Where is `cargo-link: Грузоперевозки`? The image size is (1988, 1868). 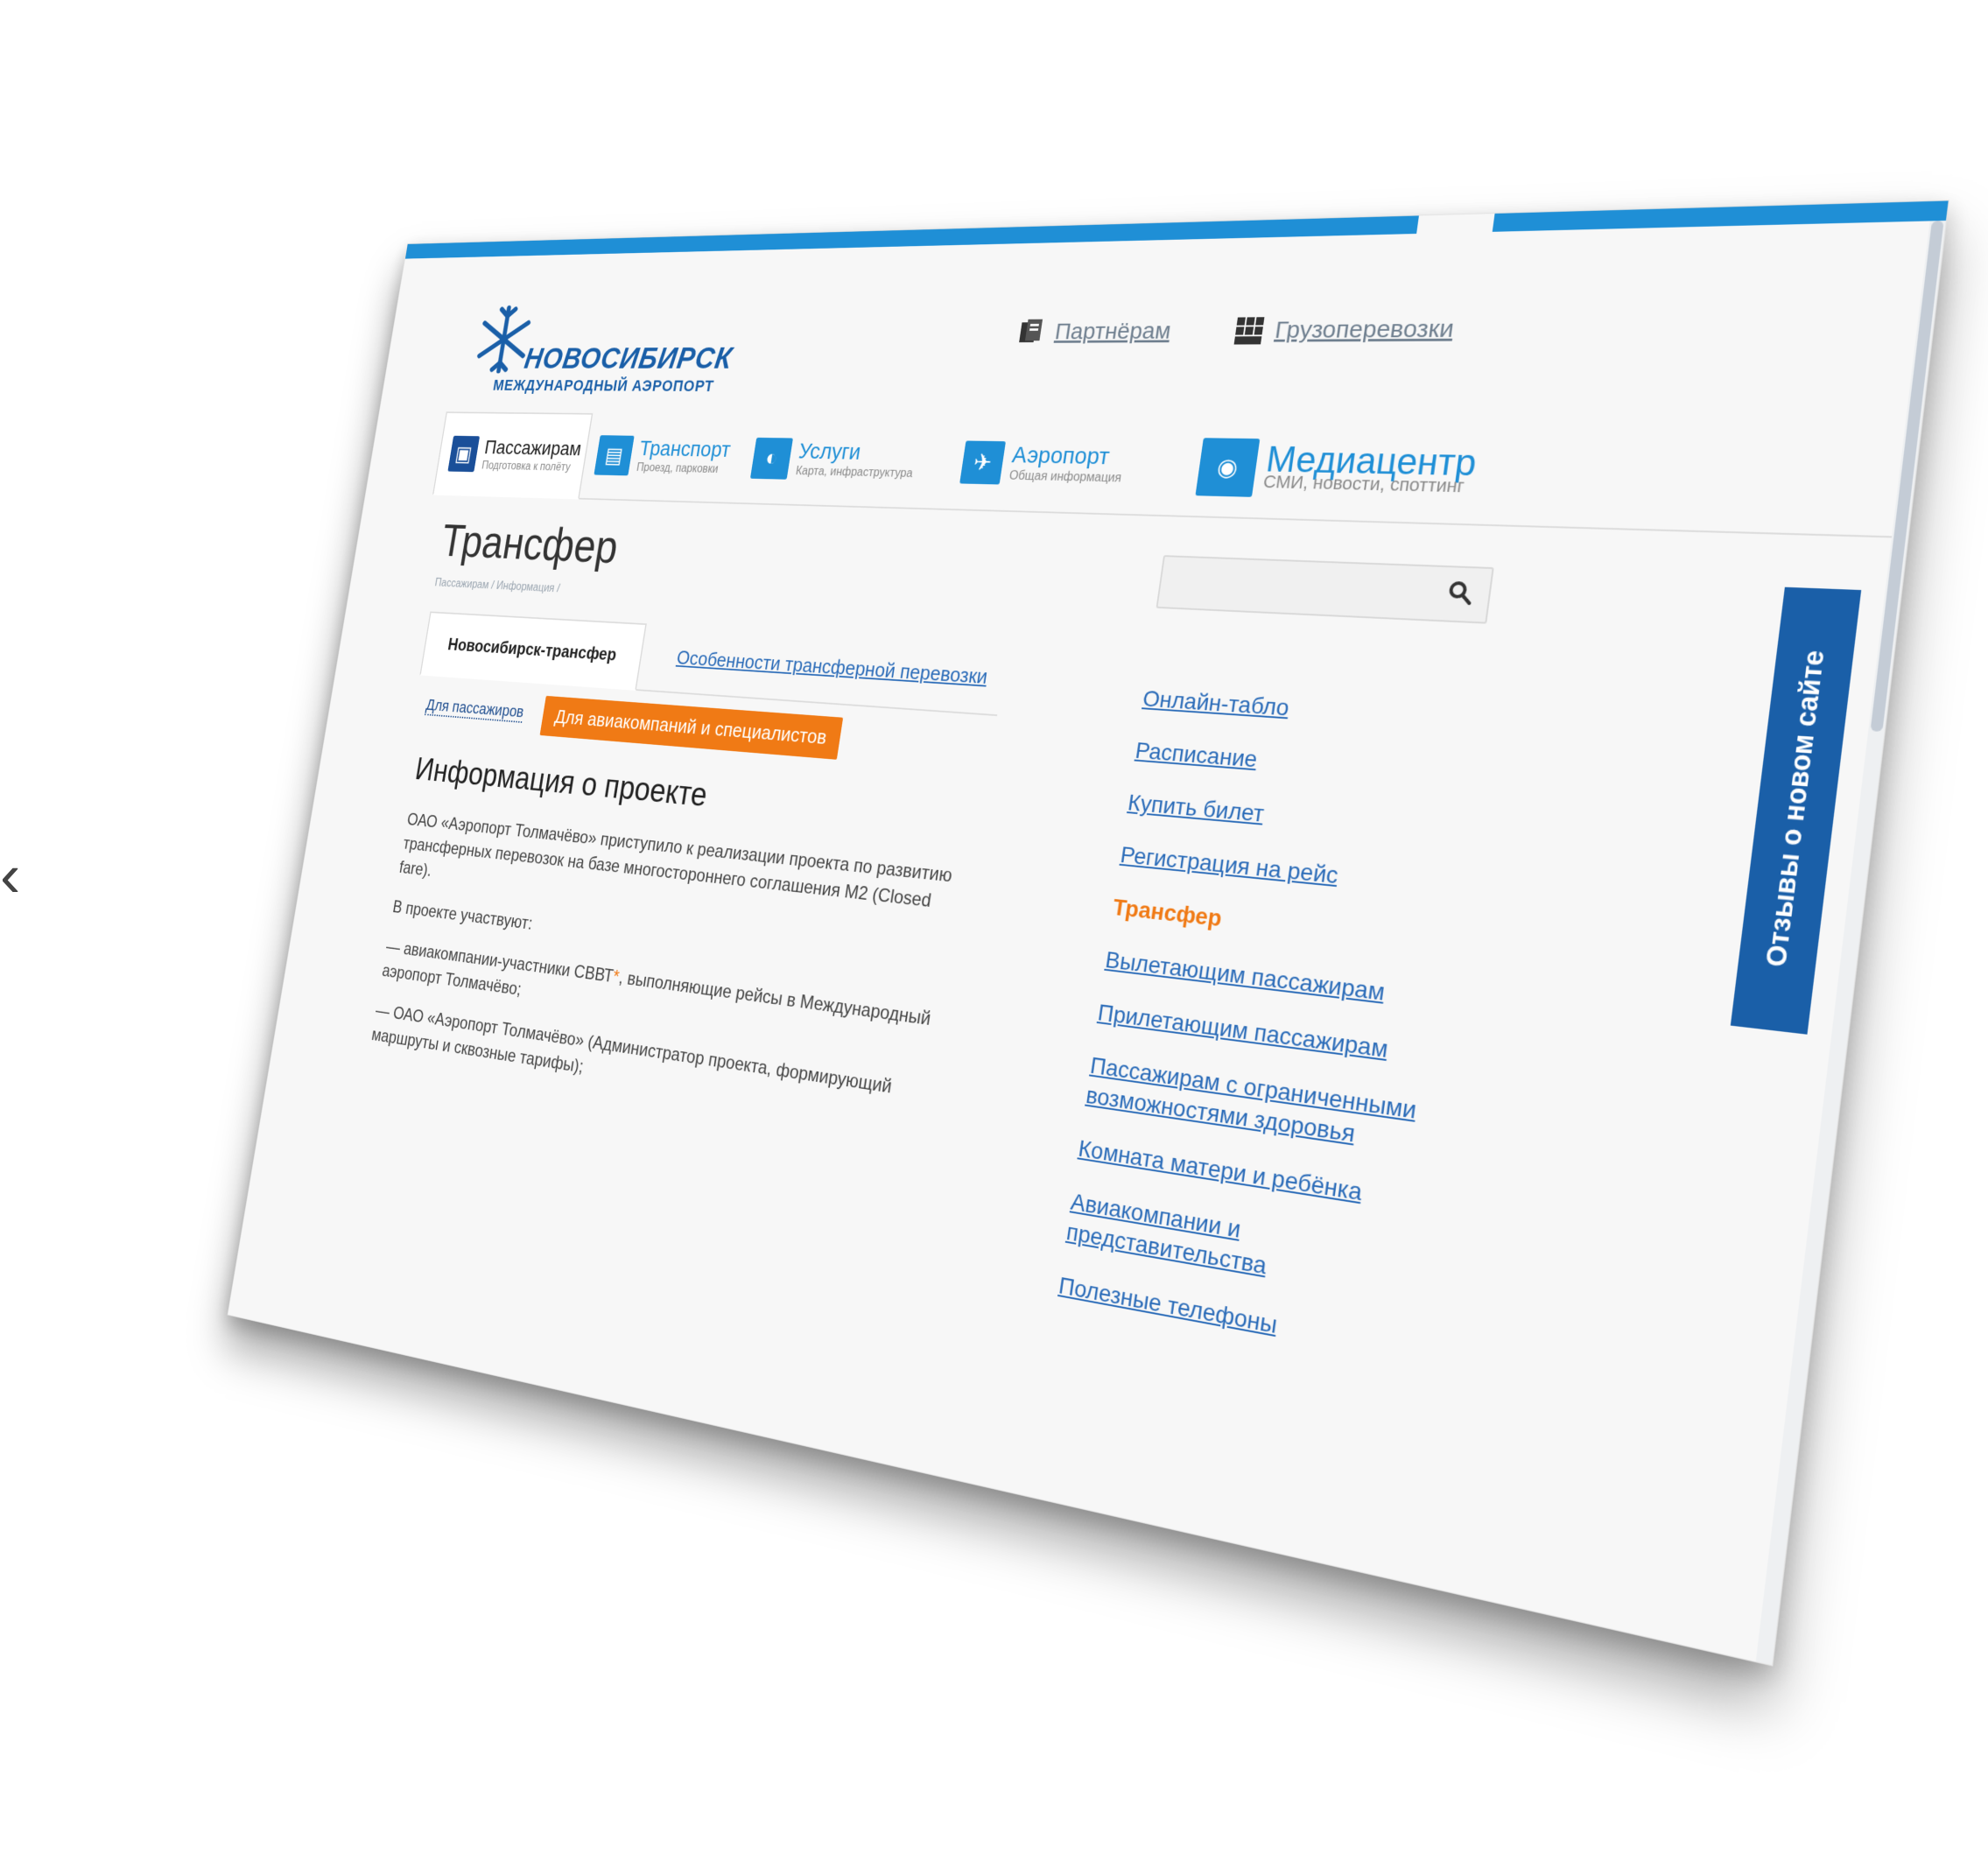 cargo-link: Грузоперевозки is located at coordinates (1344, 329).